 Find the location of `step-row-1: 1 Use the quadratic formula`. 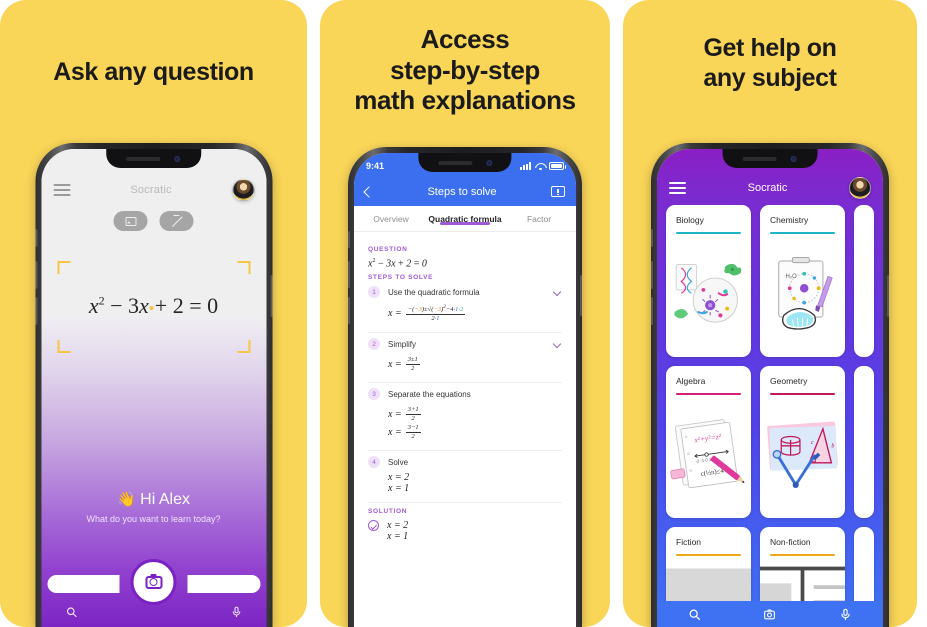

step-row-1: 1 Use the quadratic formula is located at coordinates (465, 292).